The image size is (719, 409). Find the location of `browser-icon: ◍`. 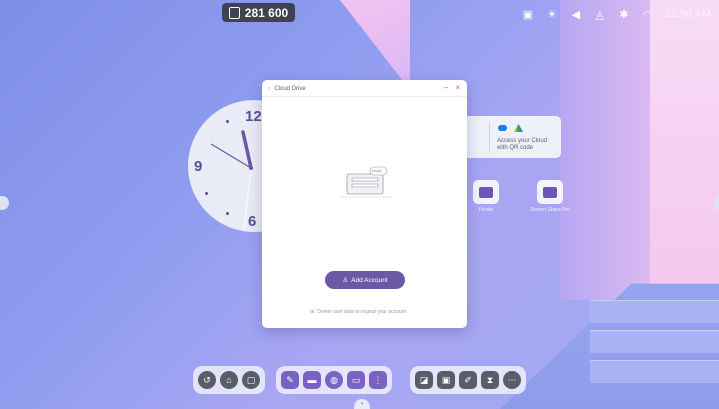

browser-icon: ◍ is located at coordinates (334, 380).